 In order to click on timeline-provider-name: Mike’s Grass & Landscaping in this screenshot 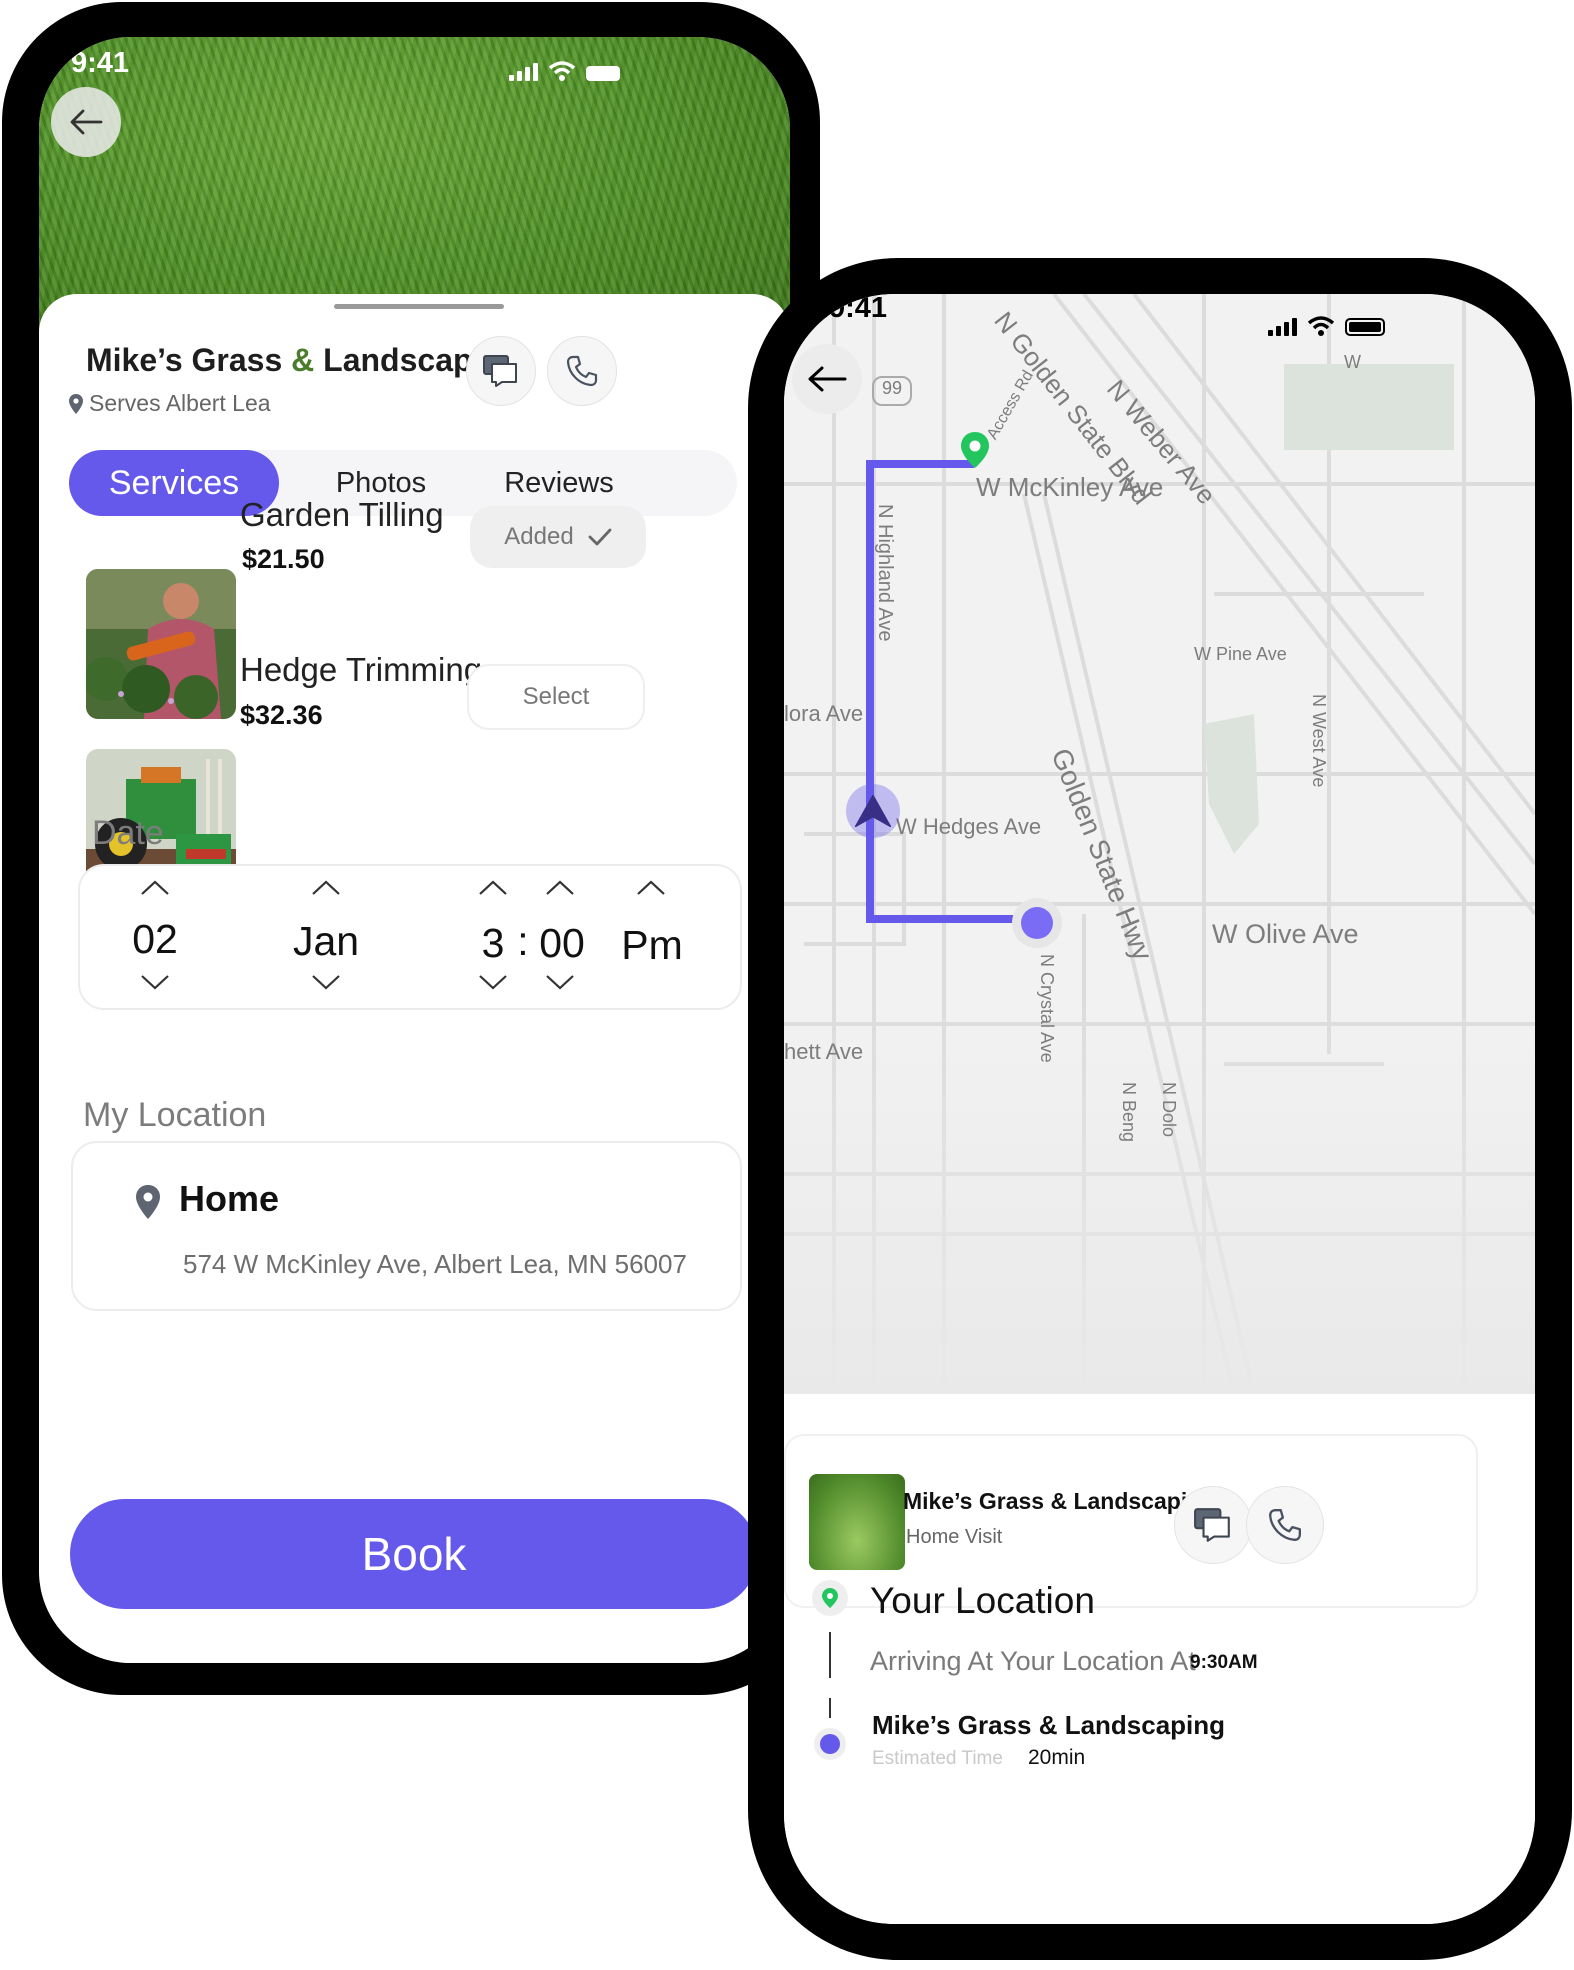, I will do `click(1049, 1725)`.